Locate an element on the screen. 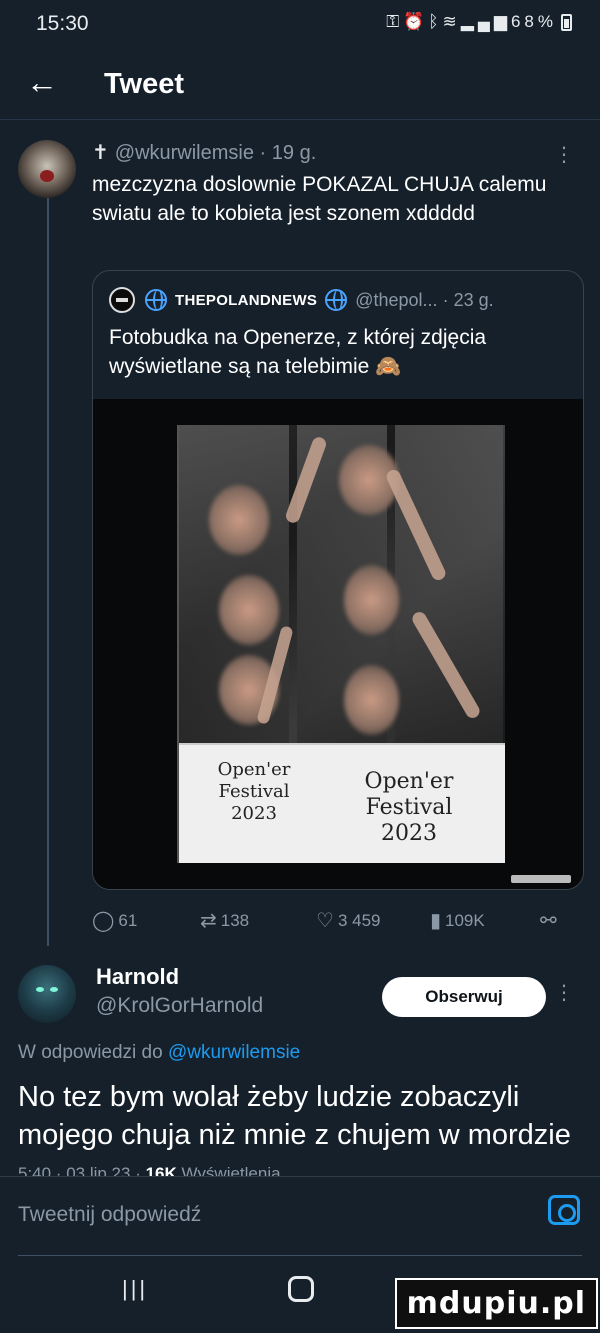 This screenshot has width=600, height=1333. tweet-author-handle: @wkurwilemsie is located at coordinates (184, 153).